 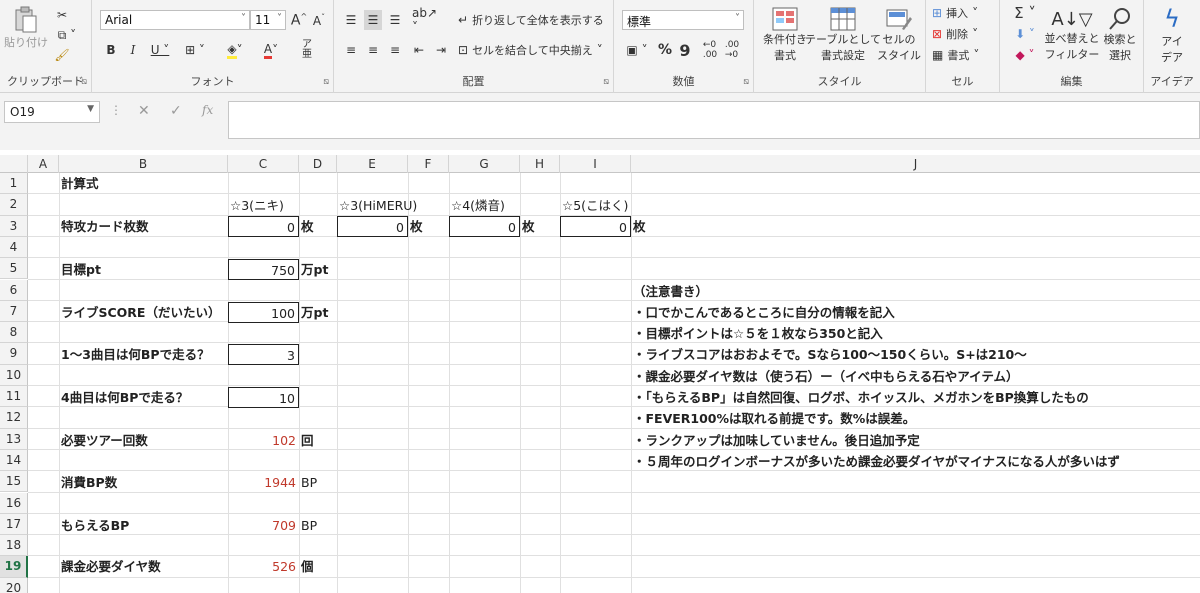 I want to click on clipboard-launcher-icon: ⧅, so click(x=84, y=82).